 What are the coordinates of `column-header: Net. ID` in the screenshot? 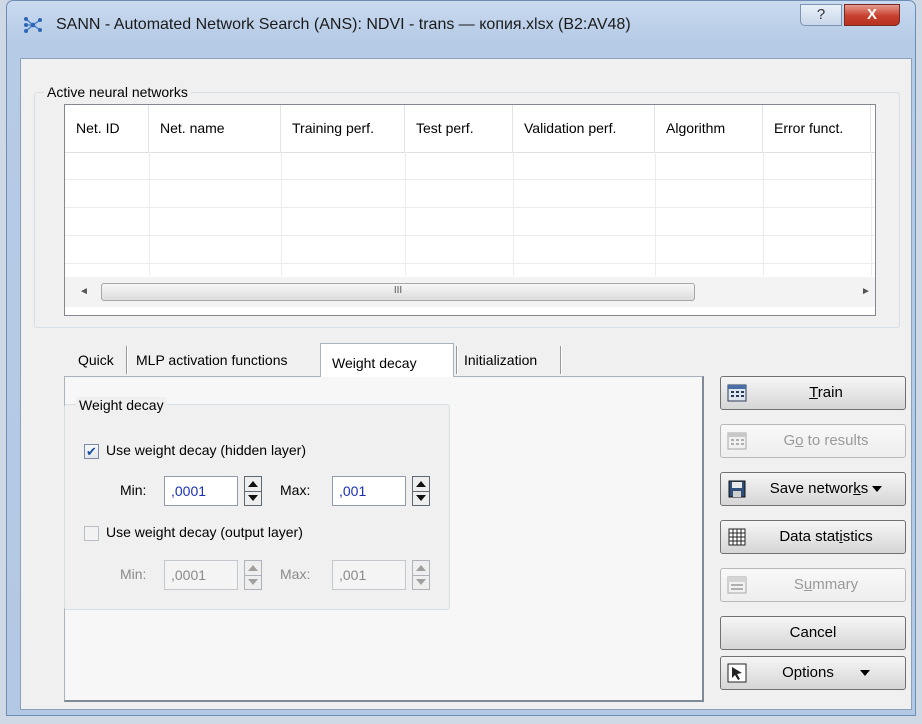 It's located at (107, 128).